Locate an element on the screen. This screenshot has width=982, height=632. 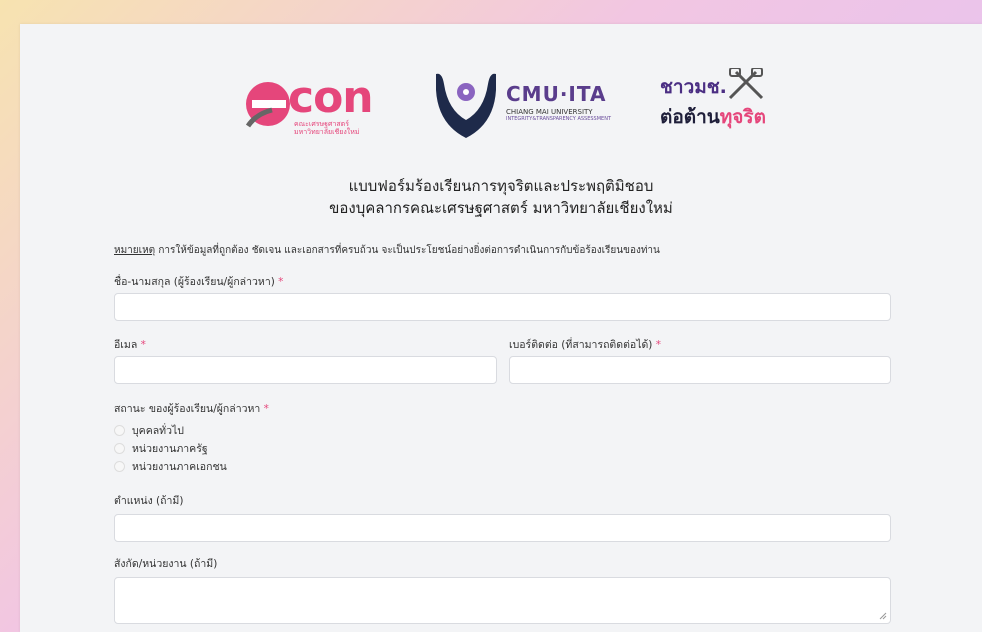
econ-logo: con คณะเศรษฐศาสตร์ มหาวิทยาลัยเชียงใหม่ is located at coordinates (308, 104).